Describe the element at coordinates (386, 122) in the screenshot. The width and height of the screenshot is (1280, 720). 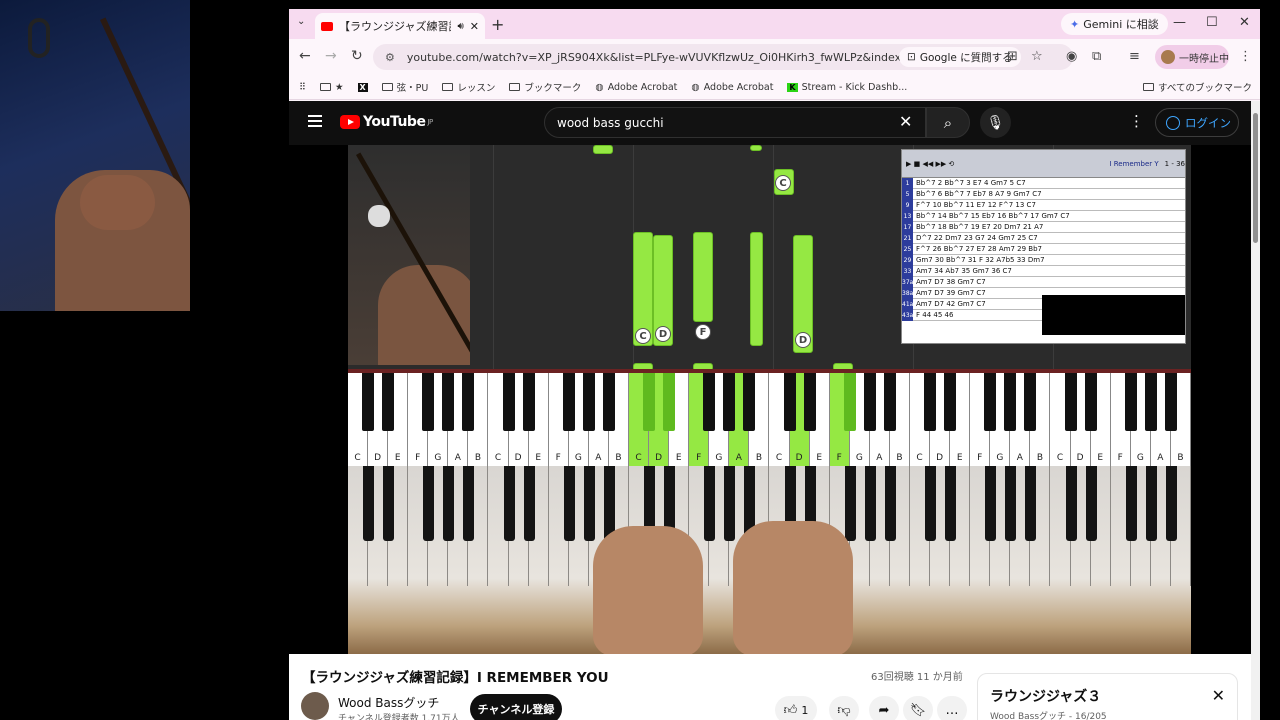
I see `youtube-logo: YouTube JP` at that location.